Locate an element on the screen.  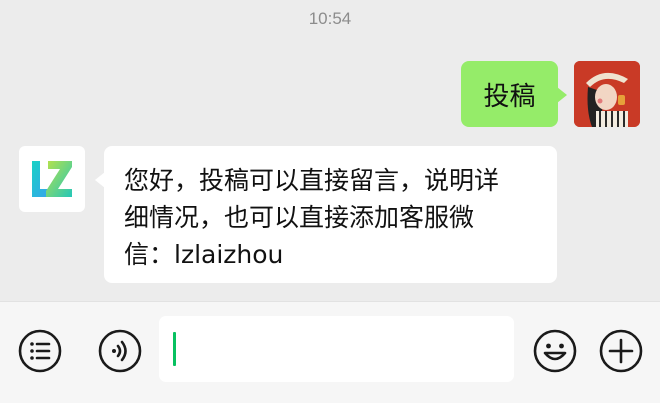
contact-avatar is located at coordinates (52, 179).